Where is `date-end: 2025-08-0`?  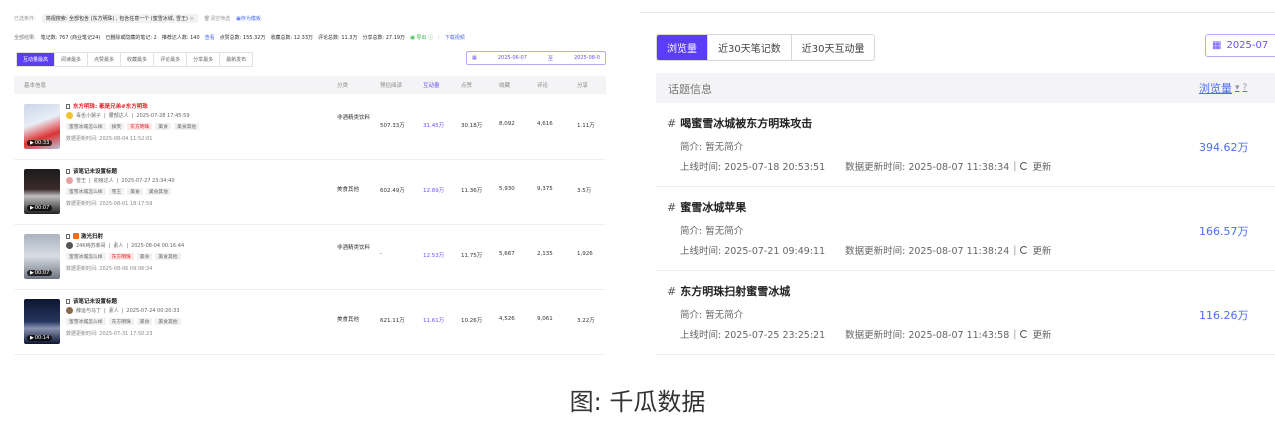
date-end: 2025-08-0 is located at coordinates (587, 58).